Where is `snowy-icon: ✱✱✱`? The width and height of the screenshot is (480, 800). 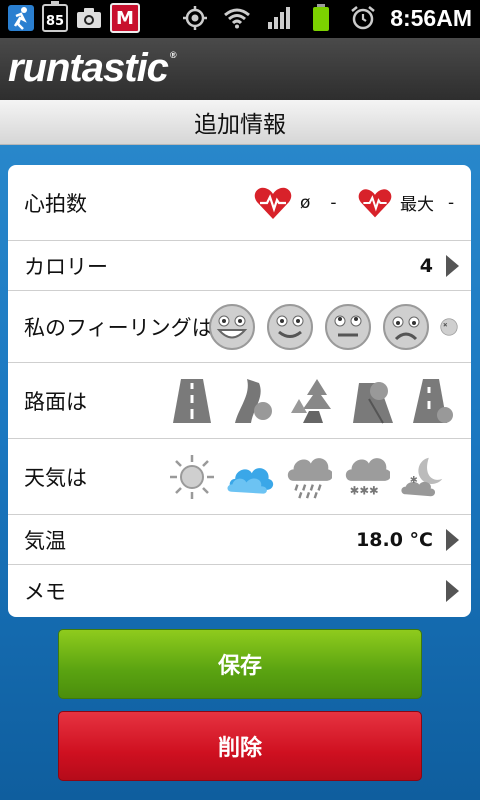
snowy-icon: ✱✱✱ is located at coordinates (366, 477).